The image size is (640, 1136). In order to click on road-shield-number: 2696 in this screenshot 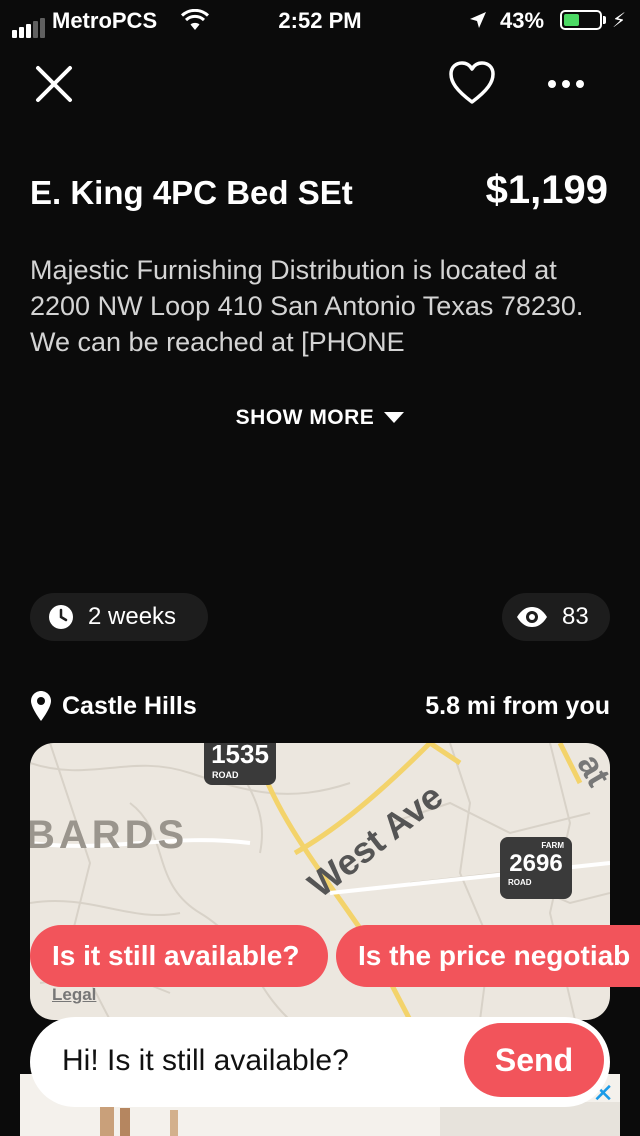, I will do `click(536, 863)`.